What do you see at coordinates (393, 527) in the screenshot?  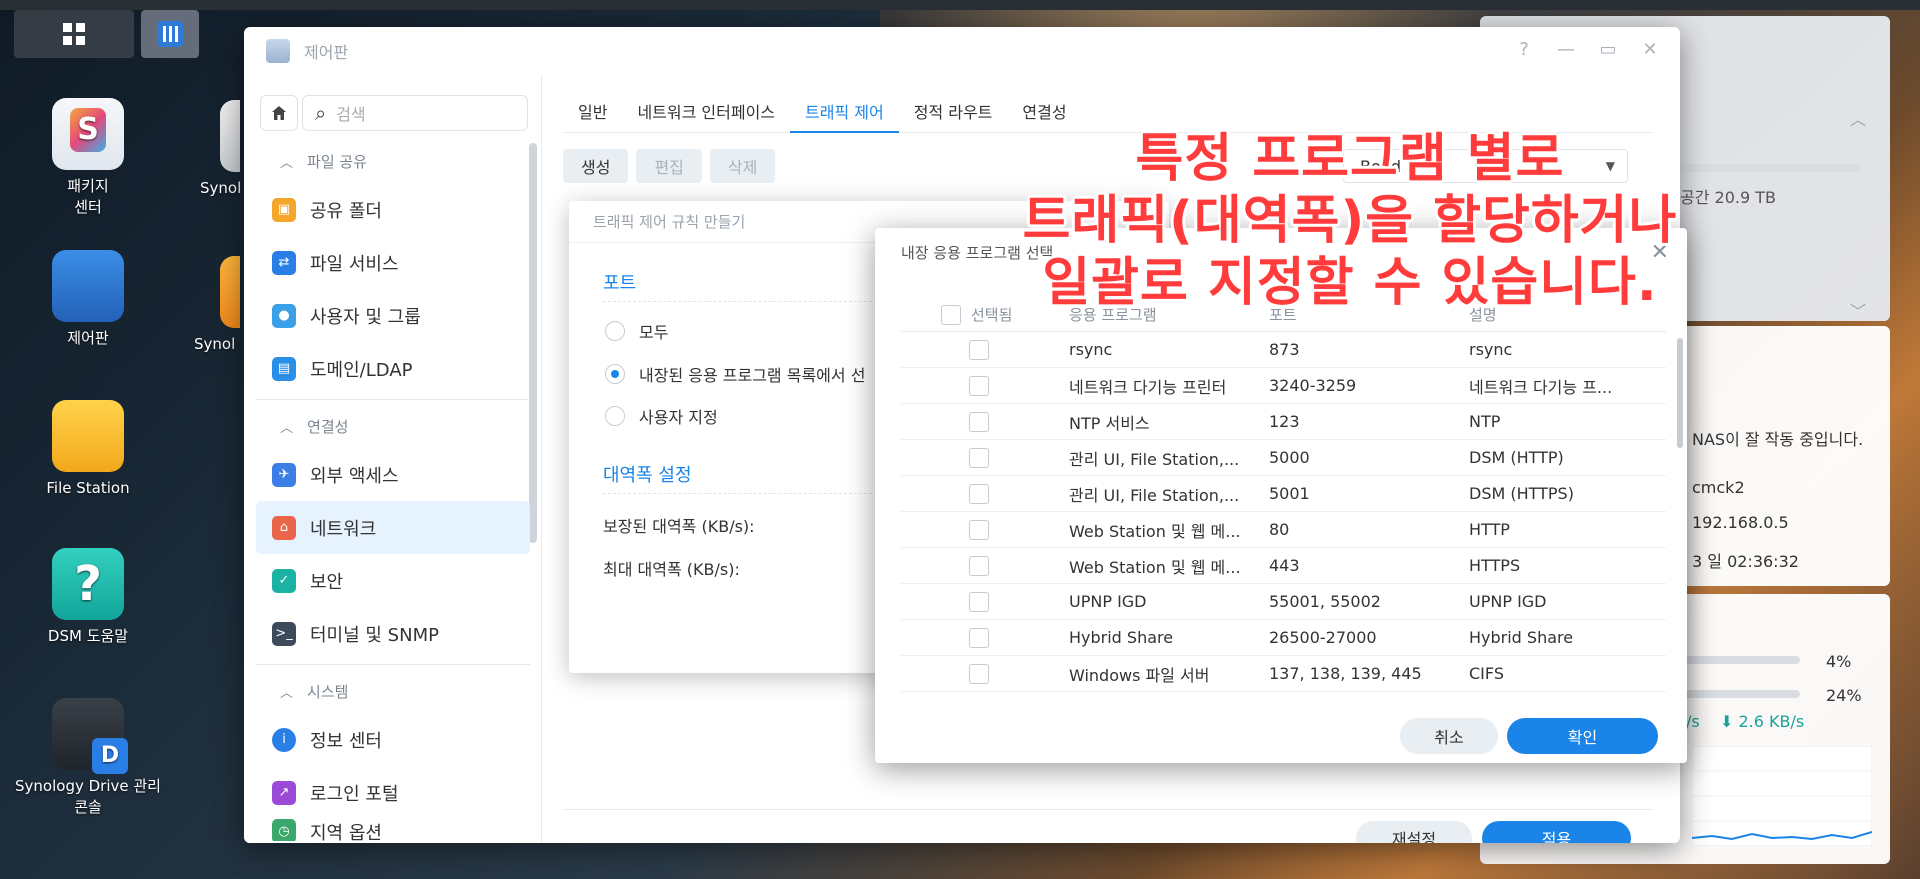 I see `sidebar-item-network: ⌂ 네트워크` at bounding box center [393, 527].